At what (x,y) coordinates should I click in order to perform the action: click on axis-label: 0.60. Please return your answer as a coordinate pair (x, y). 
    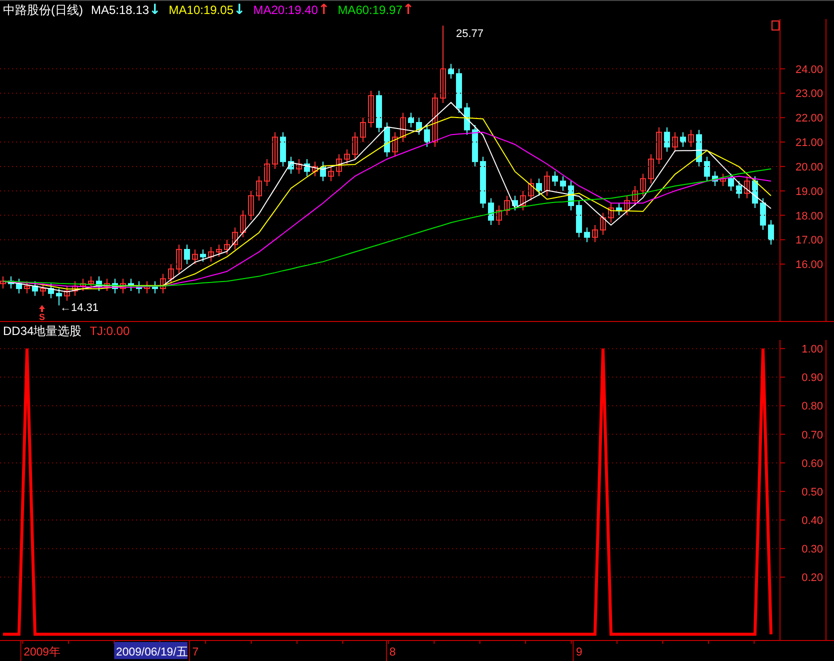
    Looking at the image, I should click on (812, 464).